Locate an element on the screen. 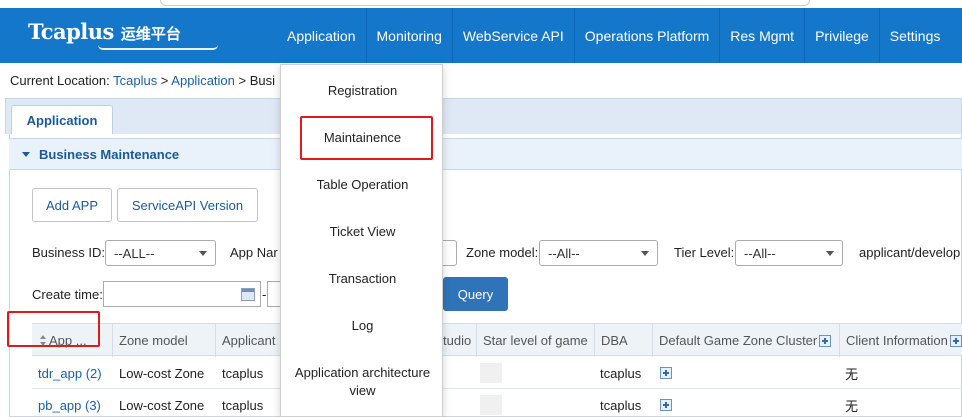 Image resolution: width=962 pixels, height=417 pixels. business-id-select: --ALL-- is located at coordinates (160, 253).